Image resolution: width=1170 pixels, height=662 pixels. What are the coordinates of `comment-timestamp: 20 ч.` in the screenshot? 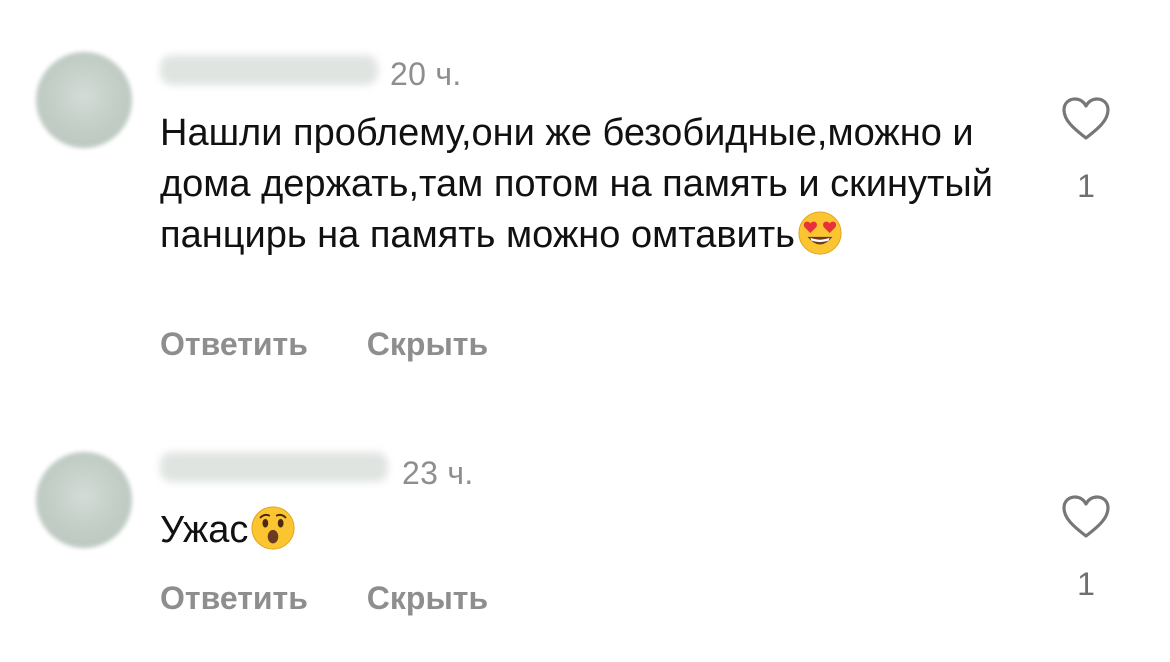 It's located at (426, 74).